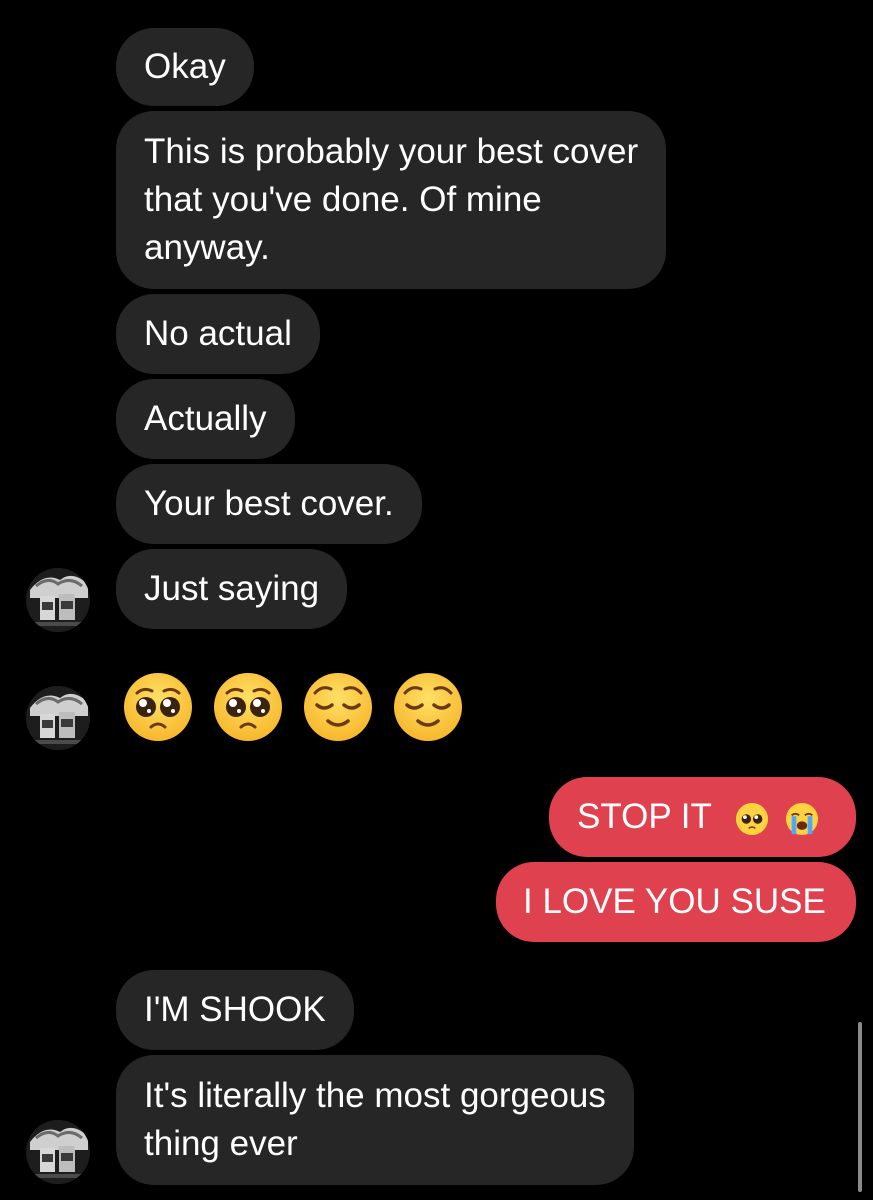 This screenshot has height=1200, width=873. I want to click on sent-message: I LOVE YOU SUSE, so click(676, 902).